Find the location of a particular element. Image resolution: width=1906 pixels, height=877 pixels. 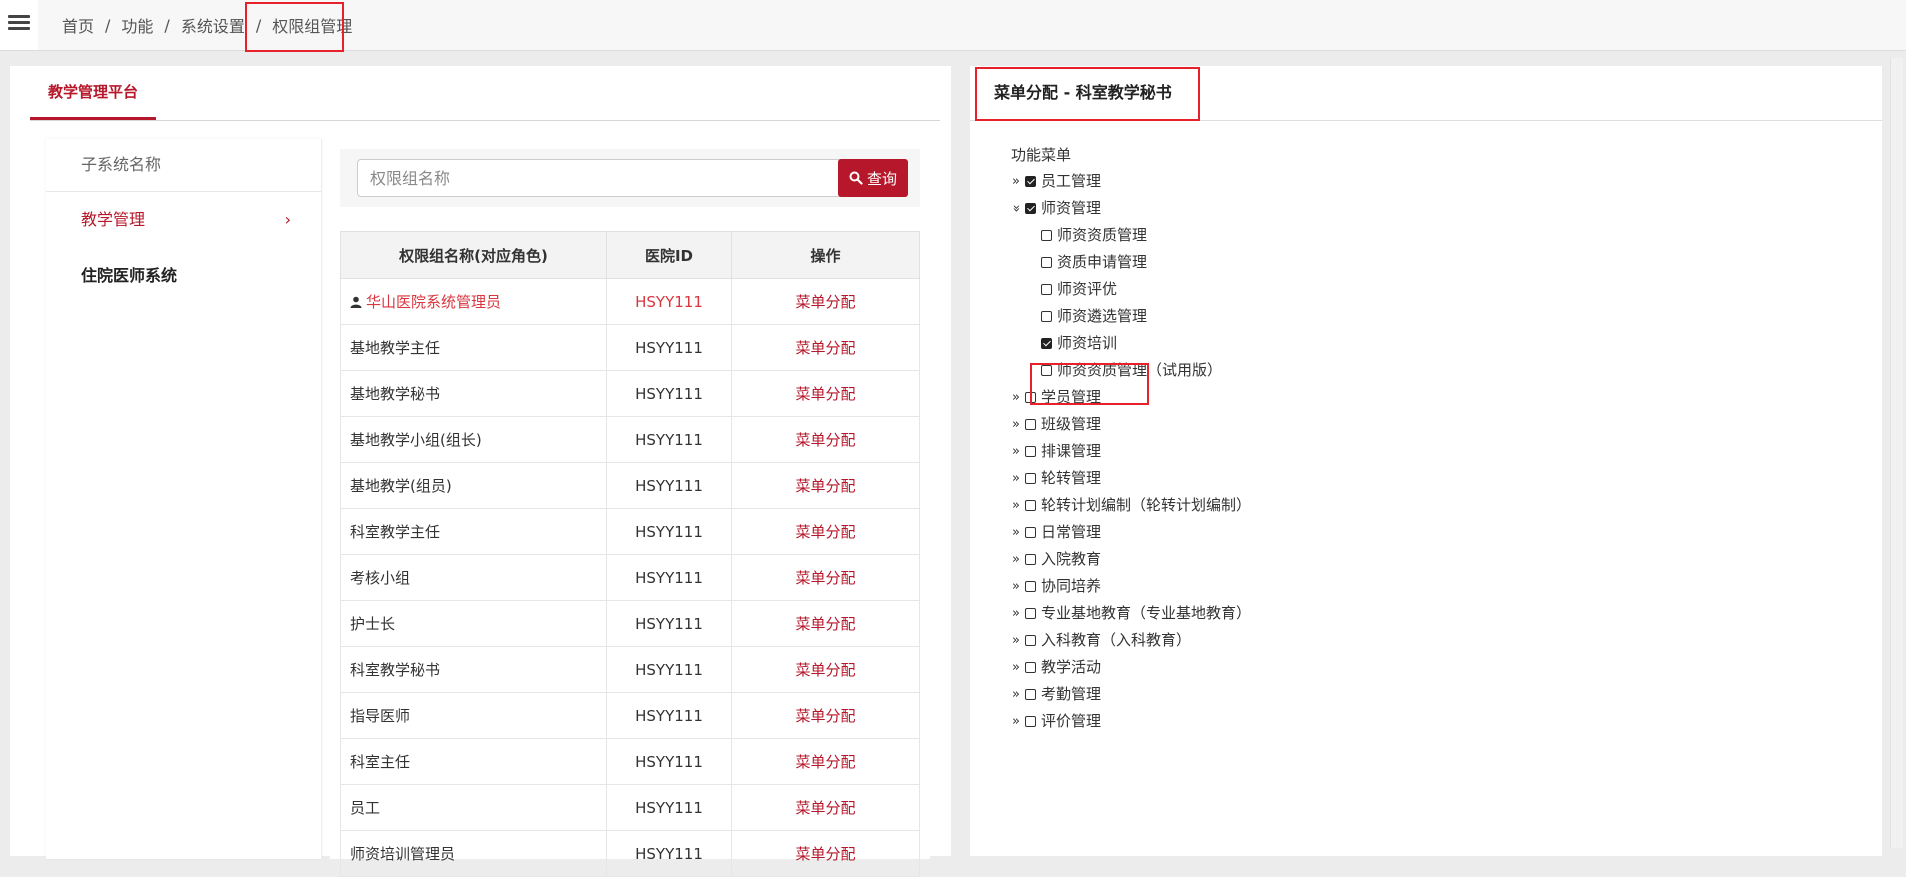

table-row: 基地教学小组(组长) HSYY111 菜单分配 is located at coordinates (630, 439).